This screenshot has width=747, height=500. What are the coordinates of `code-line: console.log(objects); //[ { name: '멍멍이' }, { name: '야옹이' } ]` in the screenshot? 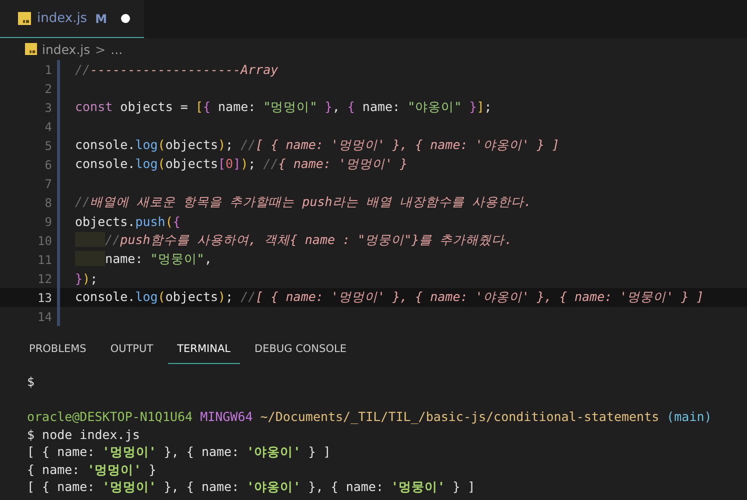 It's located at (317, 145).